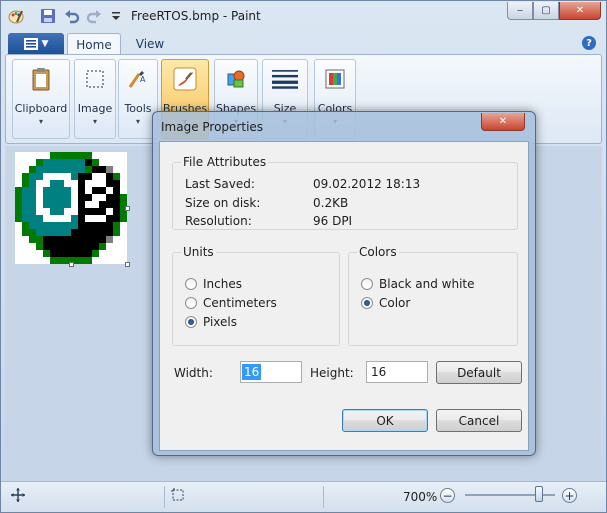  I want to click on resize-handle-right, so click(127, 208).